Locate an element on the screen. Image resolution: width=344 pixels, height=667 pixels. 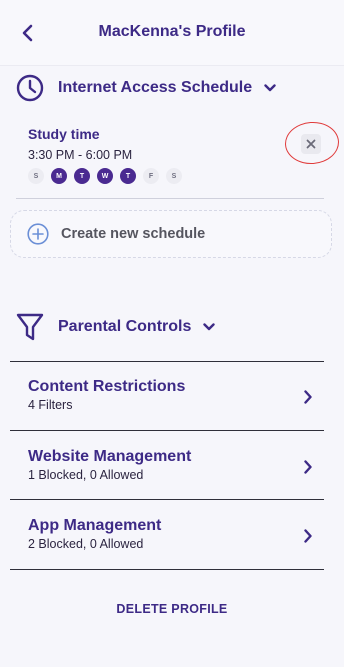
create-schedule-button: Create new schedule is located at coordinates (171, 234).